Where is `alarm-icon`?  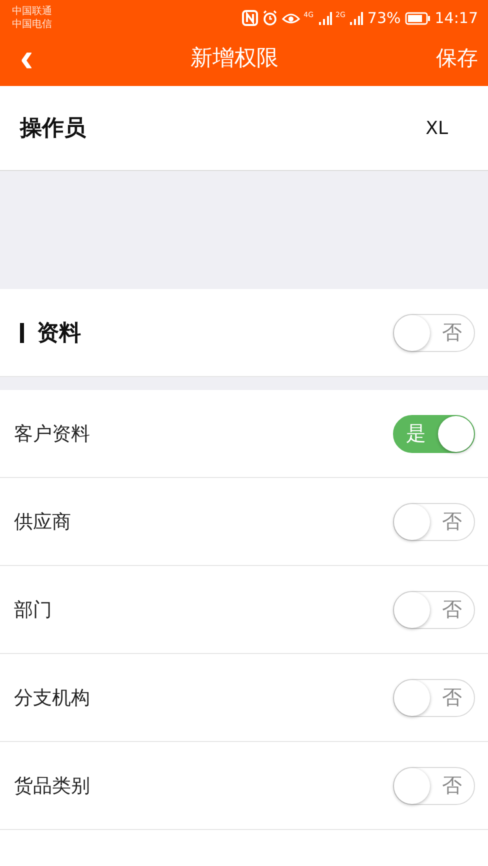 alarm-icon is located at coordinates (270, 18).